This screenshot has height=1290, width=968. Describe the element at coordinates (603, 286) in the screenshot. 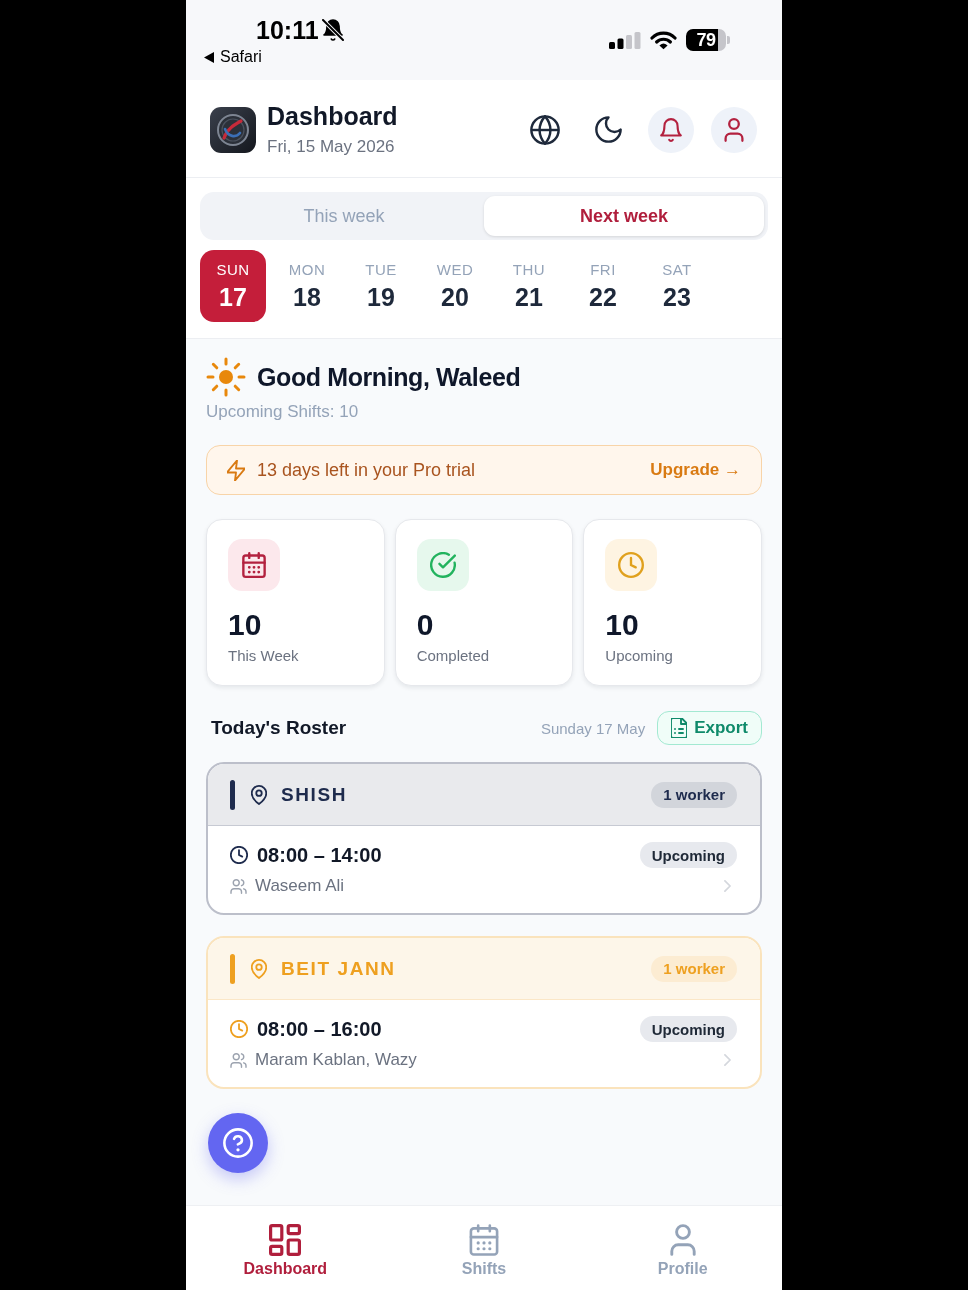

I see `day-tab: FRI 22` at that location.